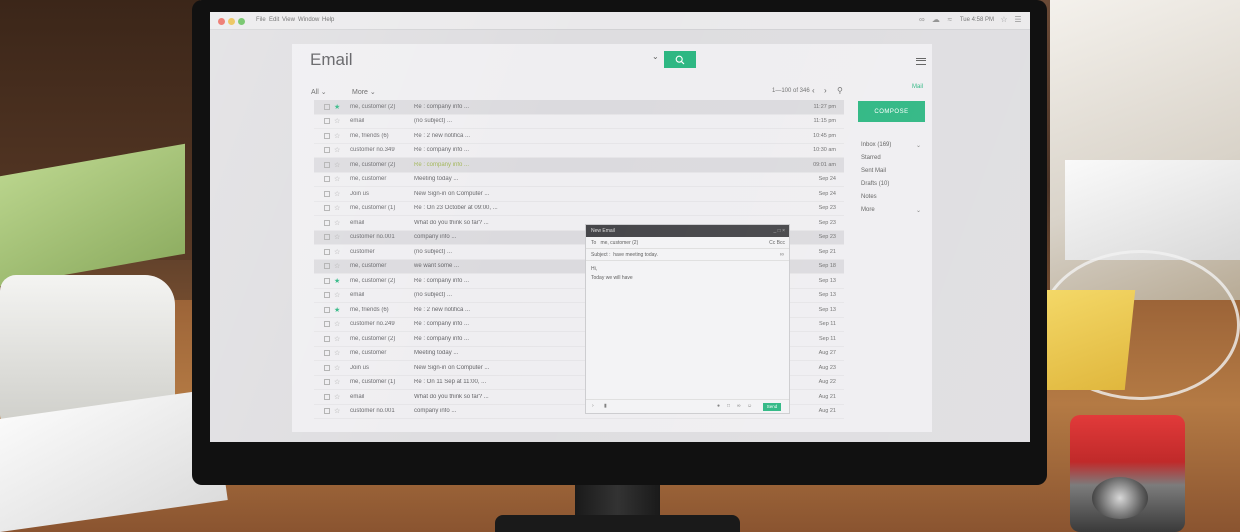 Image resolution: width=1240 pixels, height=532 pixels. What do you see at coordinates (1018, 20) in the screenshot?
I see `menu-list-icon: ☰` at bounding box center [1018, 20].